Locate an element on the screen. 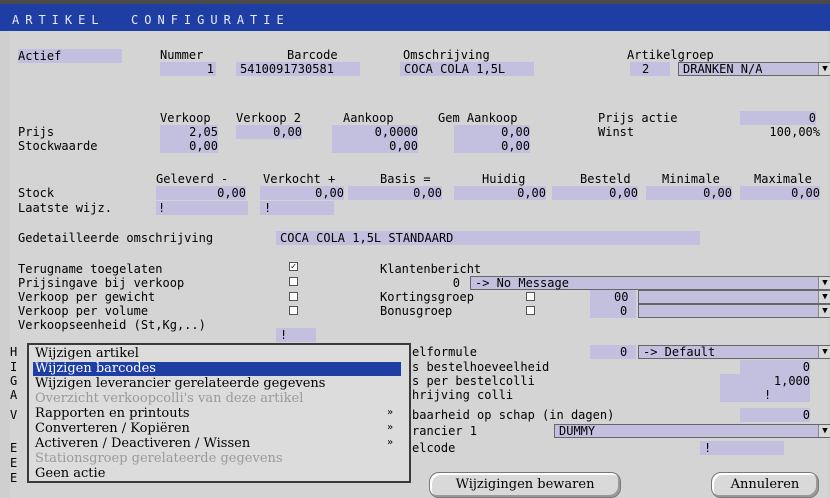  page-title: ARTIKEL CONFIGURATIE is located at coordinates (151, 20).